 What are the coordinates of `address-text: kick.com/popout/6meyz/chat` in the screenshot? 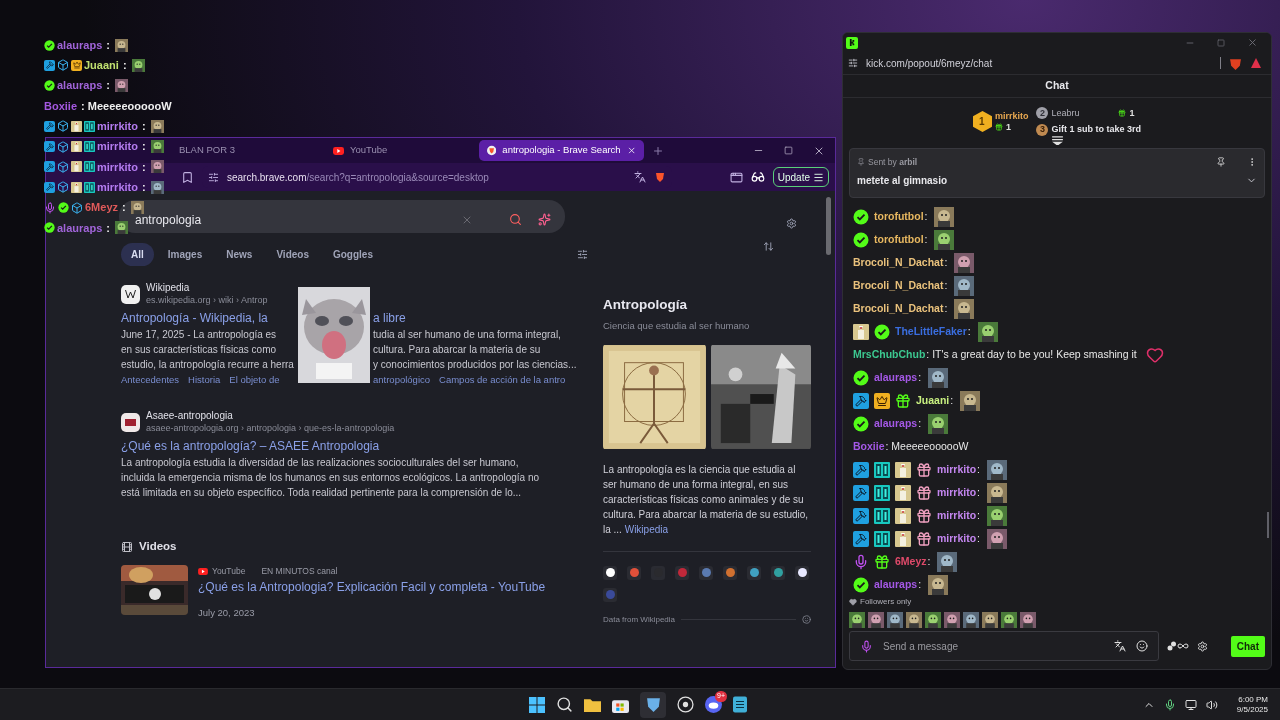 It's located at (929, 63).